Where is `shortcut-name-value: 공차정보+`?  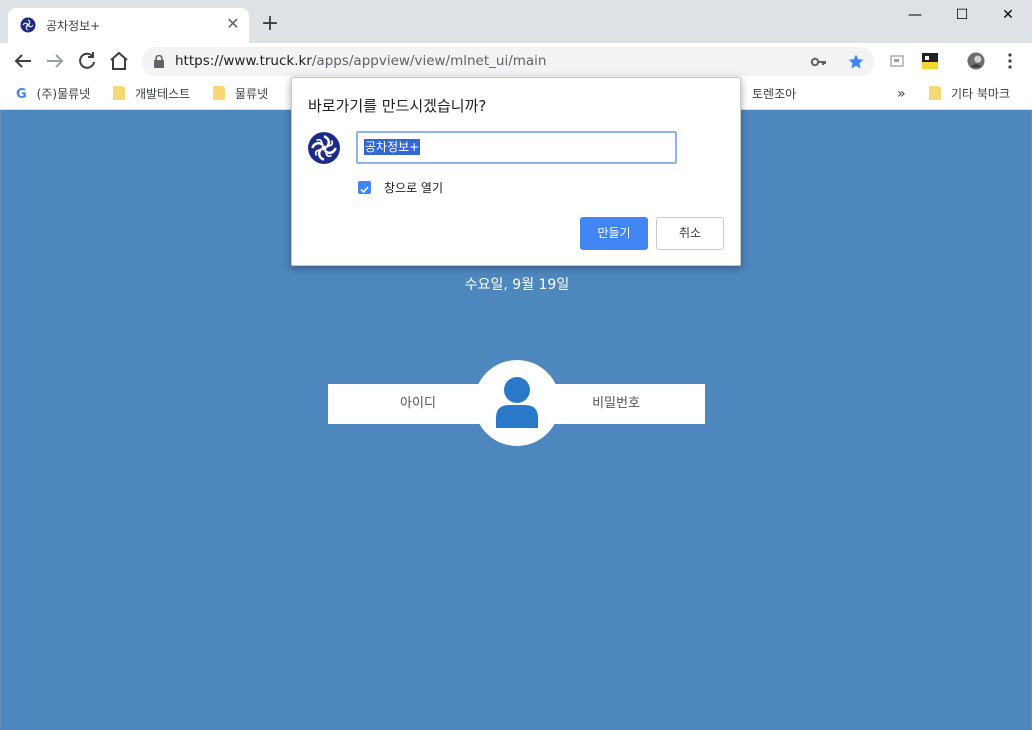
shortcut-name-value: 공차정보+ is located at coordinates (392, 147).